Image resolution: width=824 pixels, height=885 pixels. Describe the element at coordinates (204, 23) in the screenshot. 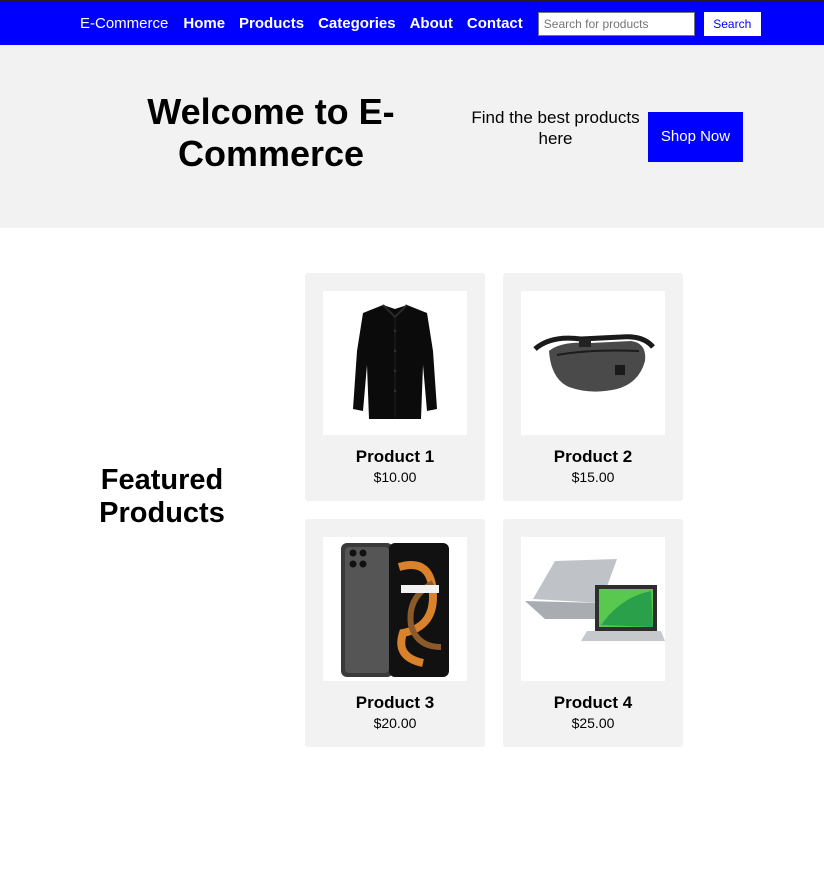

I see `nav-link-home: Home` at that location.